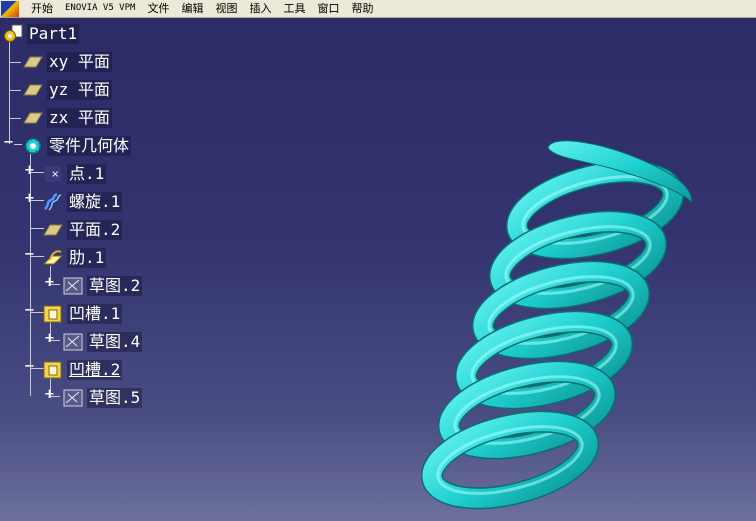 The width and height of the screenshot is (756, 521). Describe the element at coordinates (89, 146) in the screenshot. I see `tree-label-part-body: 零件几何体` at that location.